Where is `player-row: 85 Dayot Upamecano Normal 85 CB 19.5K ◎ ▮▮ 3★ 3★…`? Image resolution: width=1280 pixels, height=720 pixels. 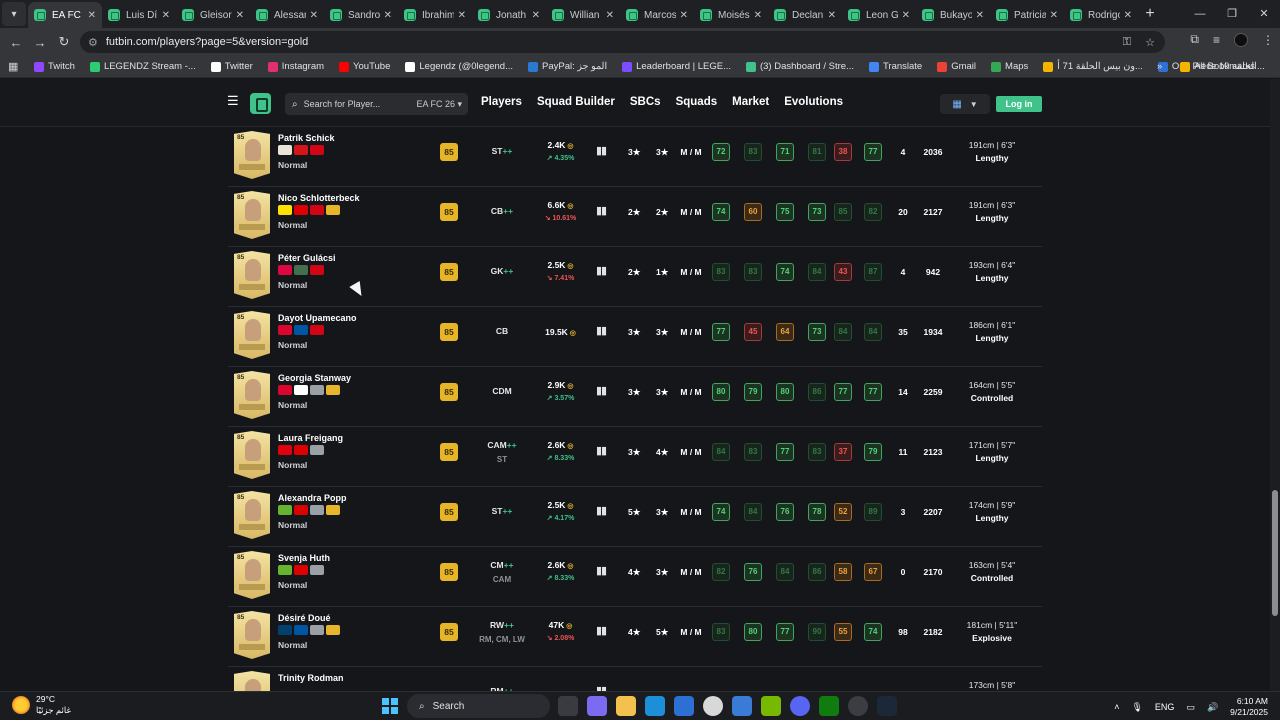
player-row: 85 Dayot Upamecano Normal 85 CB 19.5K ◎ ▮▮ 3★ 3★… is located at coordinates (635, 337).